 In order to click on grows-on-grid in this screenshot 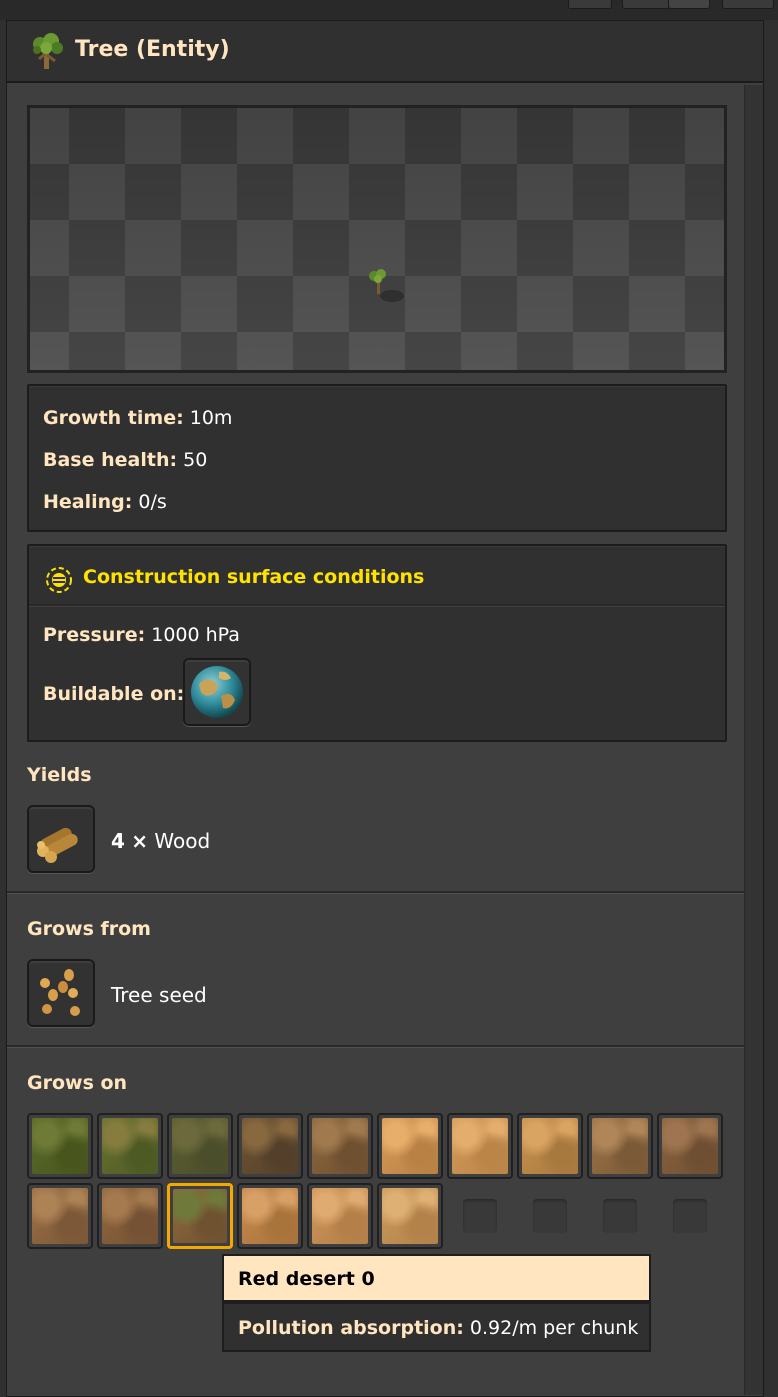, I will do `click(377, 1183)`.